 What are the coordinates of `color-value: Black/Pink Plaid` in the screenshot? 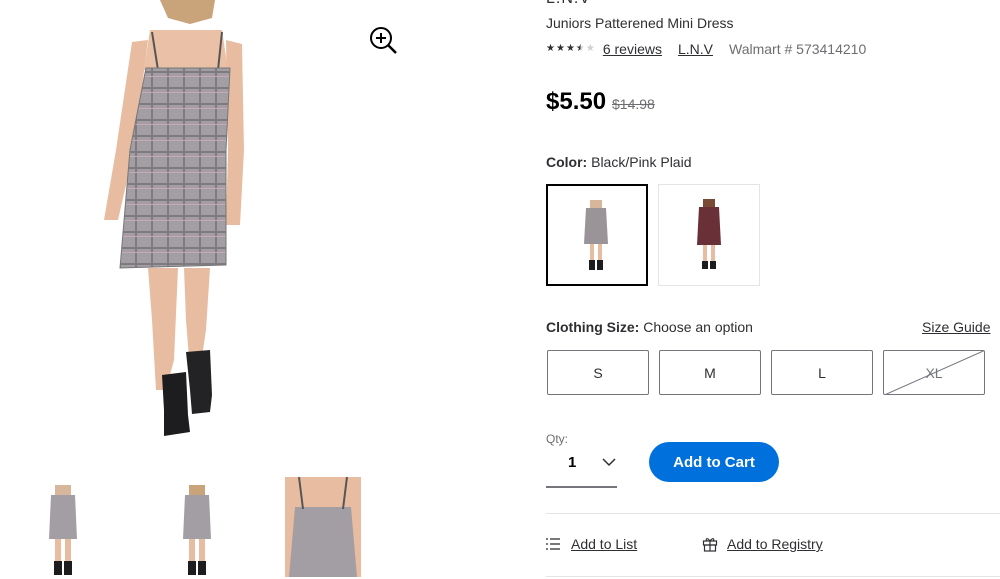 It's located at (641, 162).